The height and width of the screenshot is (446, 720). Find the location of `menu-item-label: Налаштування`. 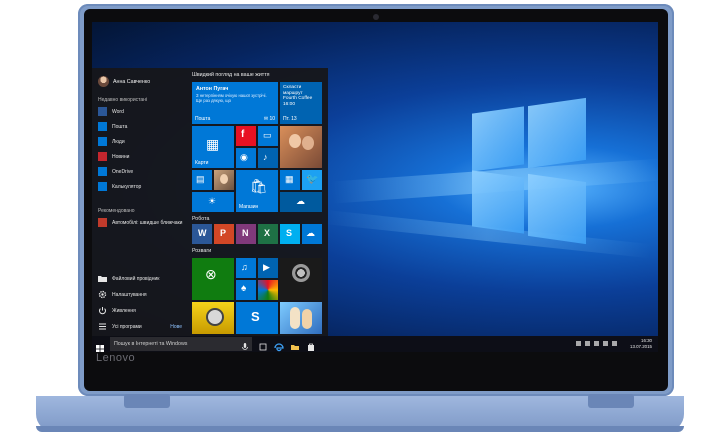

menu-item-label: Налаштування is located at coordinates (129, 294).